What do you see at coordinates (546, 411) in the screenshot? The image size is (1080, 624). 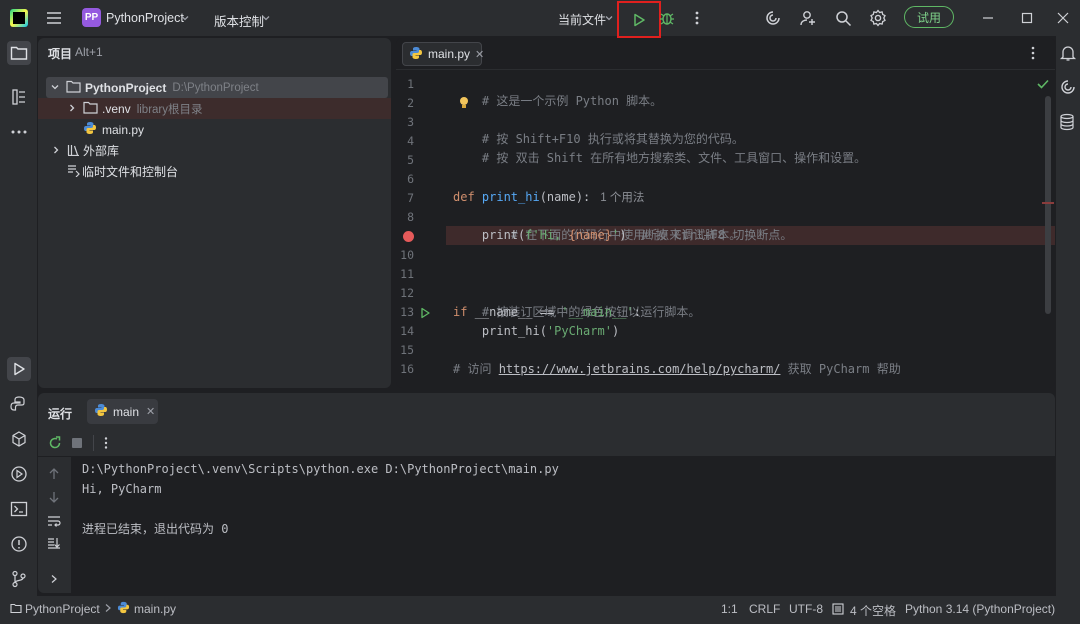 I see `run-panel-header: 运行 main ✕` at bounding box center [546, 411].